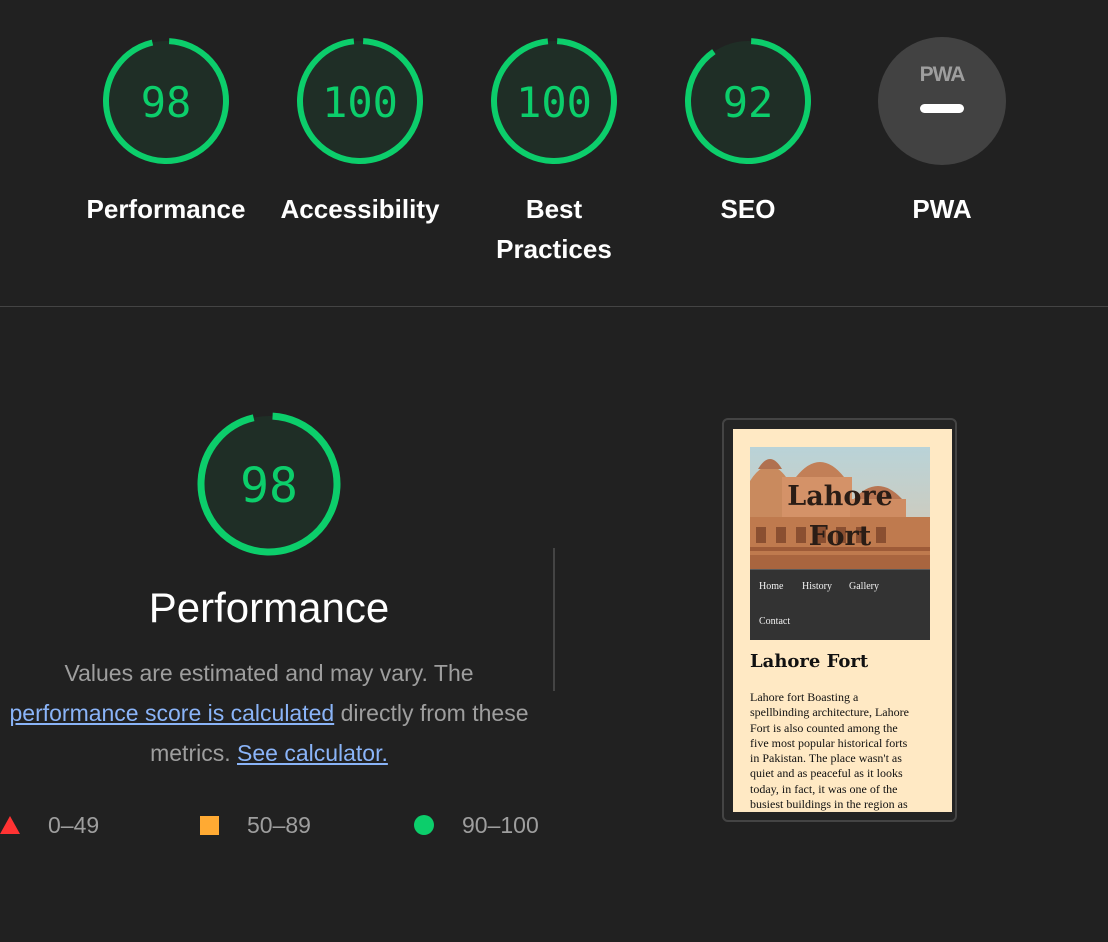  I want to click on performance-gauge-large: 98, so click(269, 486).